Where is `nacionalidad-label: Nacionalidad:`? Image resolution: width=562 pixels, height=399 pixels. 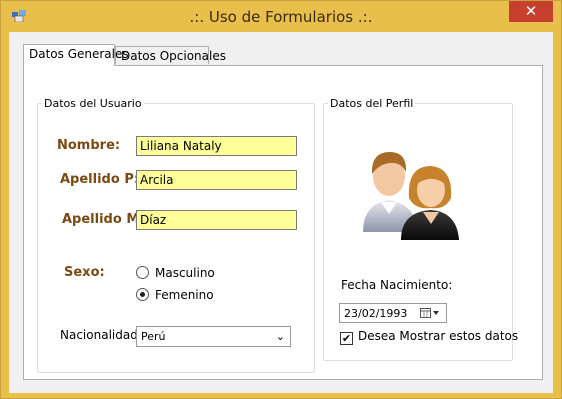 nacionalidad-label: Nacionalidad: is located at coordinates (101, 335).